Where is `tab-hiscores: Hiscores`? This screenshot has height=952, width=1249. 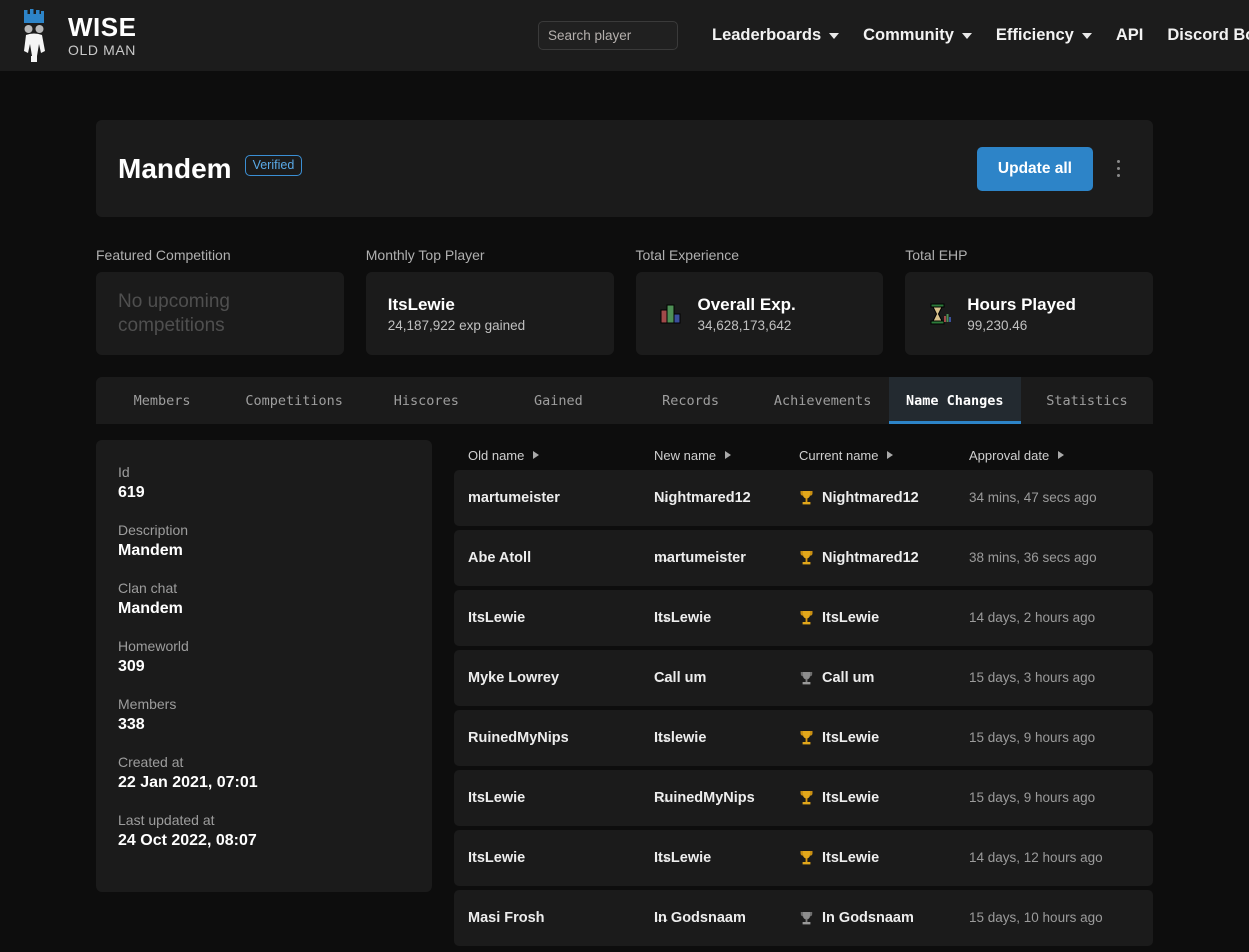 tab-hiscores: Hiscores is located at coordinates (426, 400).